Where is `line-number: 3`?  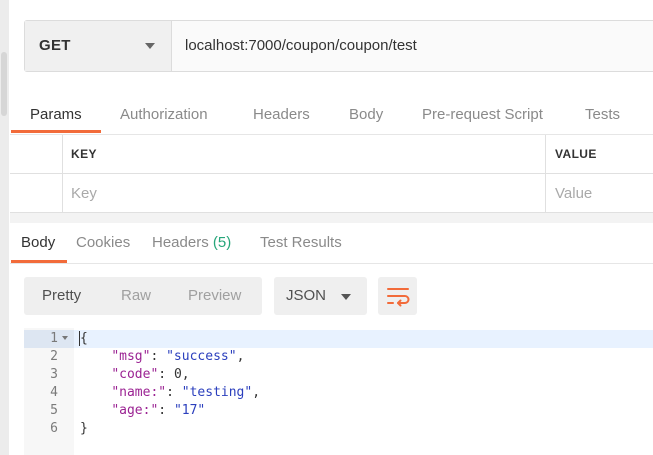 line-number: 3 is located at coordinates (54, 374).